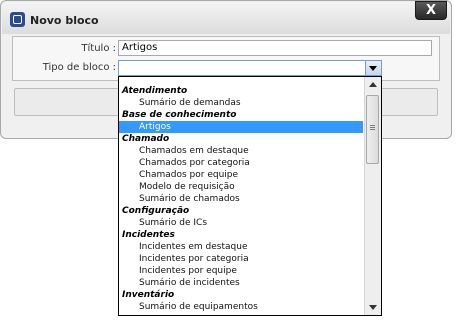  Describe the element at coordinates (146, 139) in the screenshot. I see `optgroup-label: Chamado` at that location.